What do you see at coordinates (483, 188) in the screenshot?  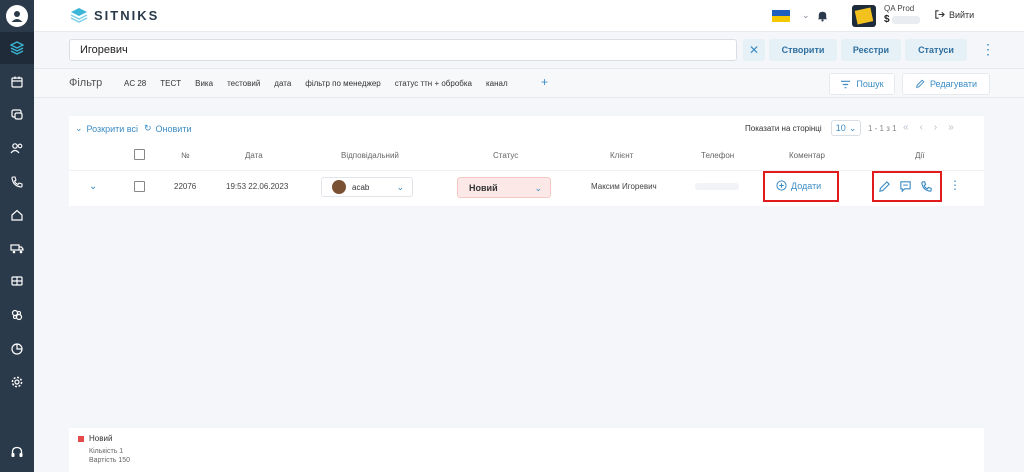 I see `status-badge: Новий` at bounding box center [483, 188].